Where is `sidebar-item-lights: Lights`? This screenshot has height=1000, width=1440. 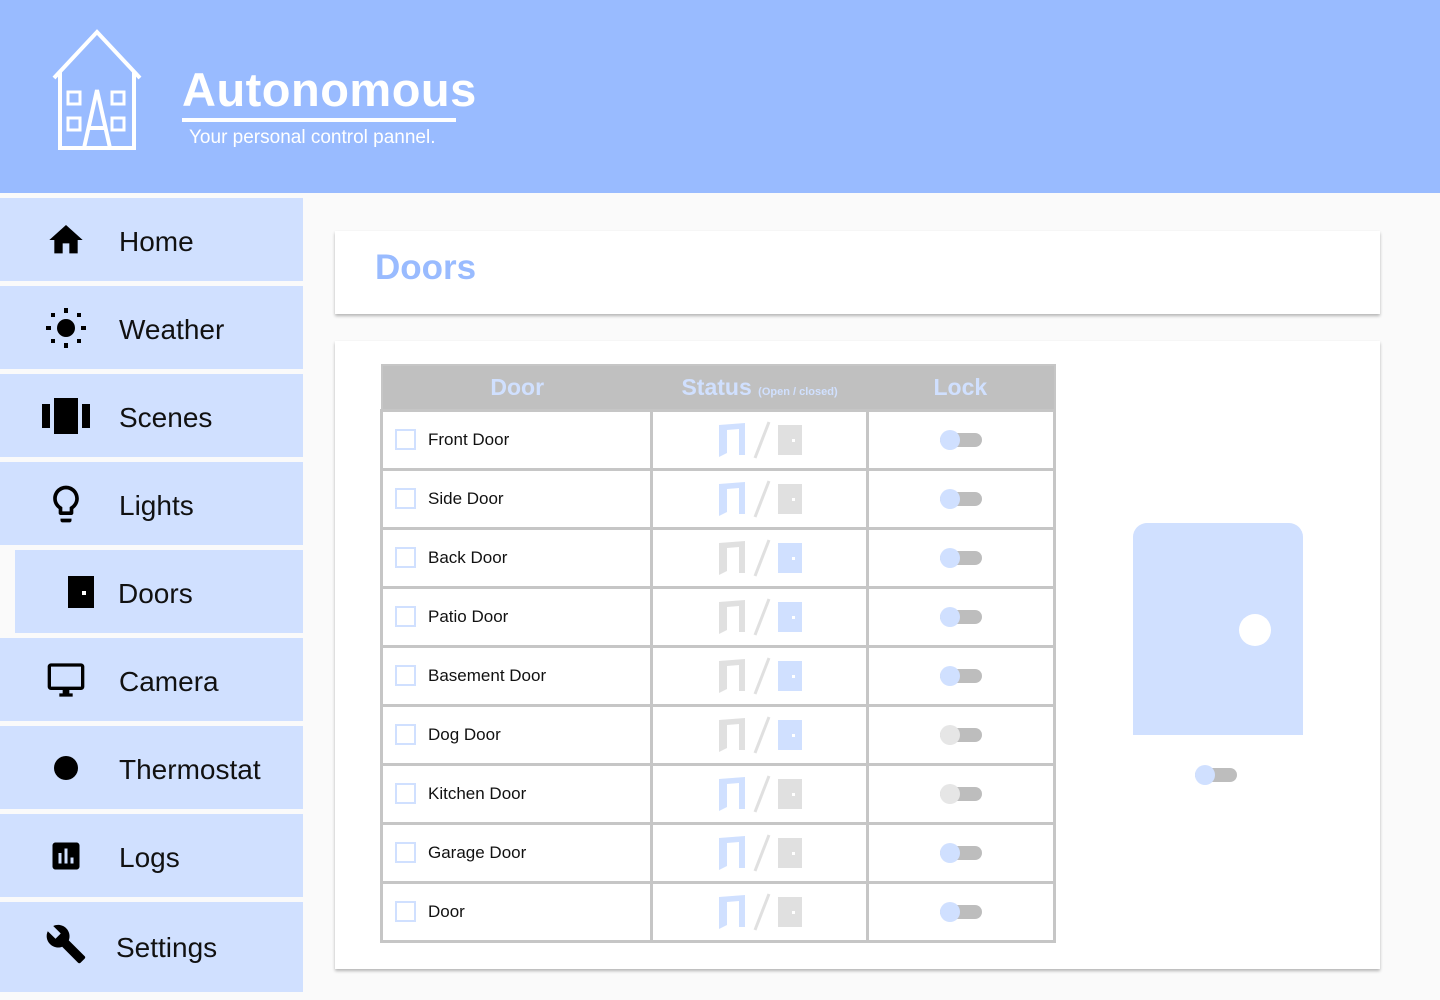
sidebar-item-lights: Lights is located at coordinates (151, 503).